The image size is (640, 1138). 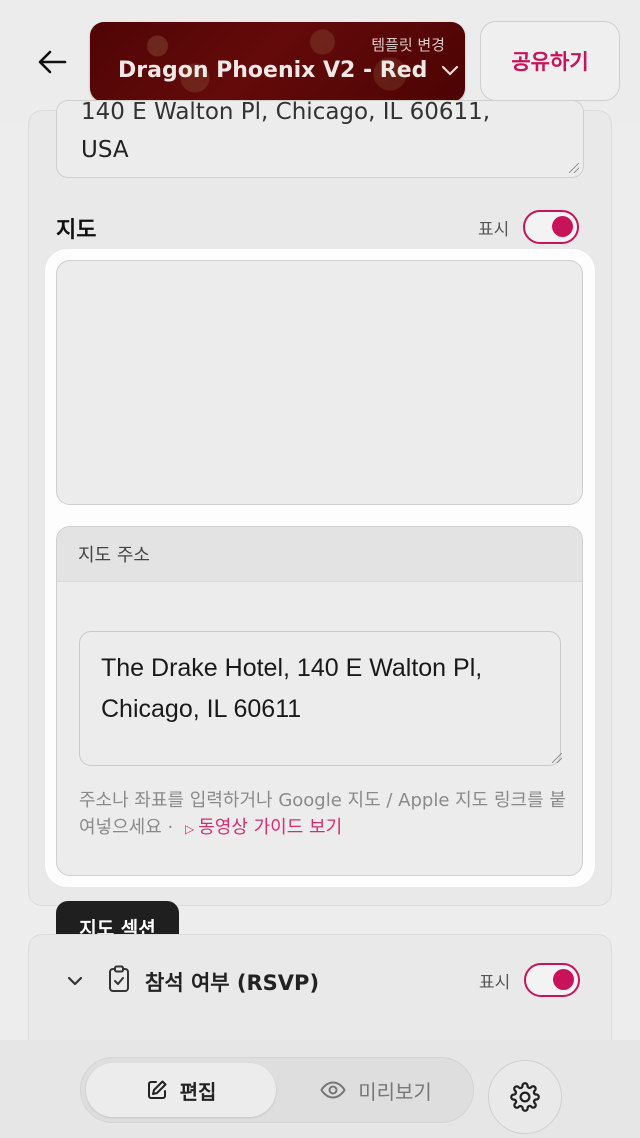 I want to click on map-section-label: 지도, so click(x=76, y=230).